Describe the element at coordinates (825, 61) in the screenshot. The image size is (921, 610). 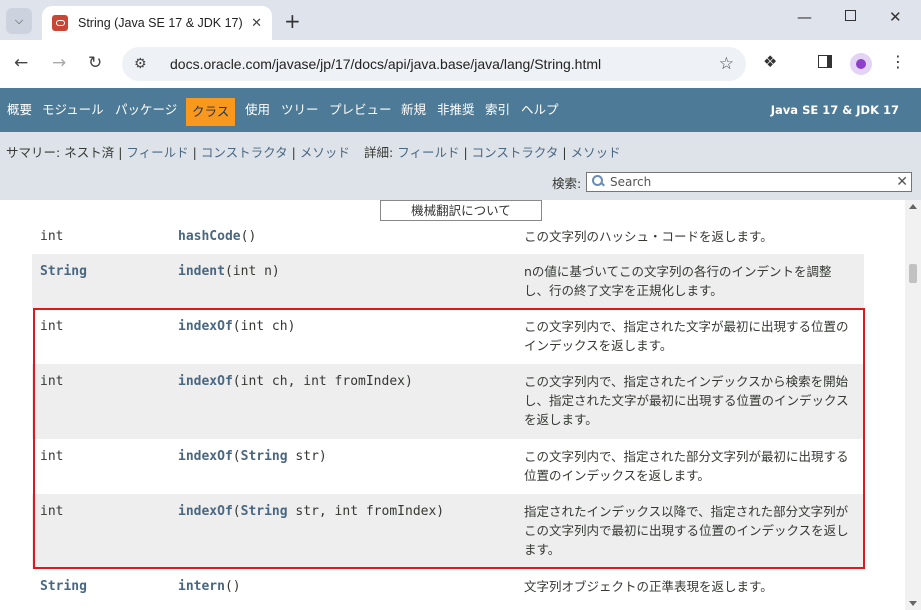
I see `side-panel-icon` at that location.